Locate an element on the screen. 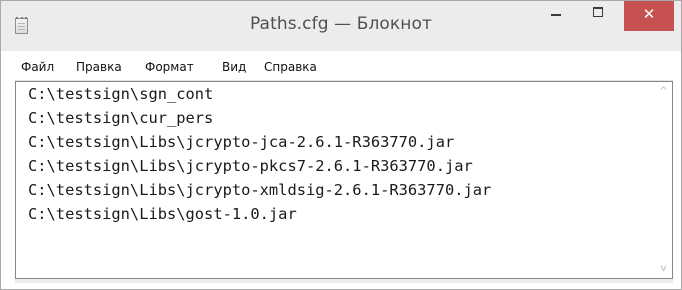 Image resolution: width=682 pixels, height=290 pixels. menu-bar: Файл Правка Формат Вид Справка is located at coordinates (348, 66).